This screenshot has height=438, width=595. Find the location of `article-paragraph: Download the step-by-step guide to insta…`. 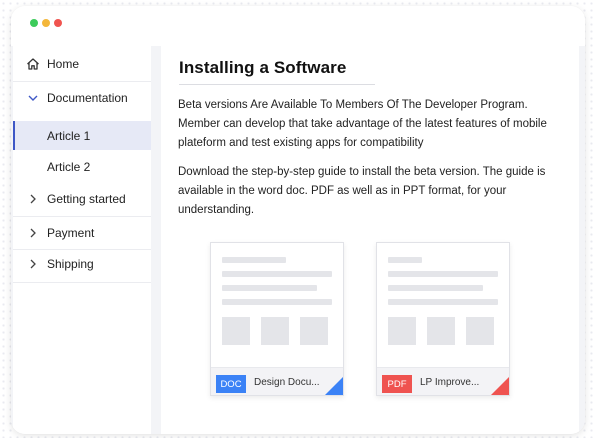

article-paragraph: Download the step-by-step guide to insta… is located at coordinates (362, 191).